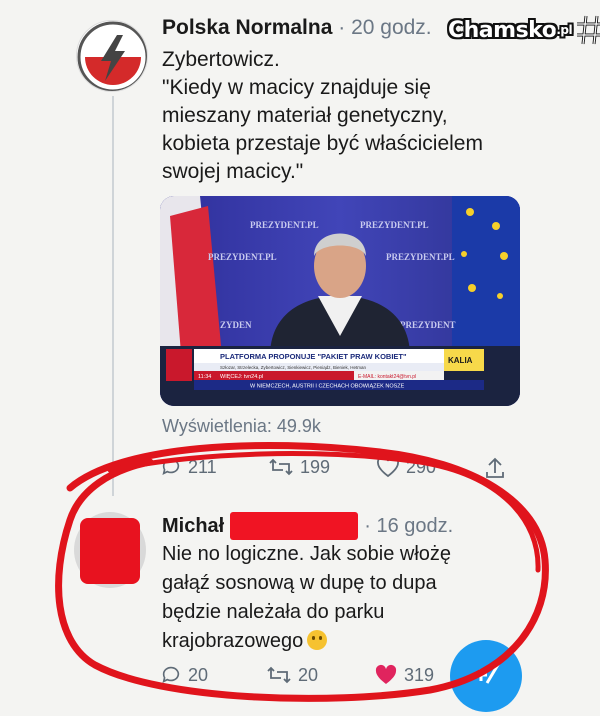 The image size is (600, 716). What do you see at coordinates (386, 674) in the screenshot?
I see `heart-filled-icon` at bounding box center [386, 674].